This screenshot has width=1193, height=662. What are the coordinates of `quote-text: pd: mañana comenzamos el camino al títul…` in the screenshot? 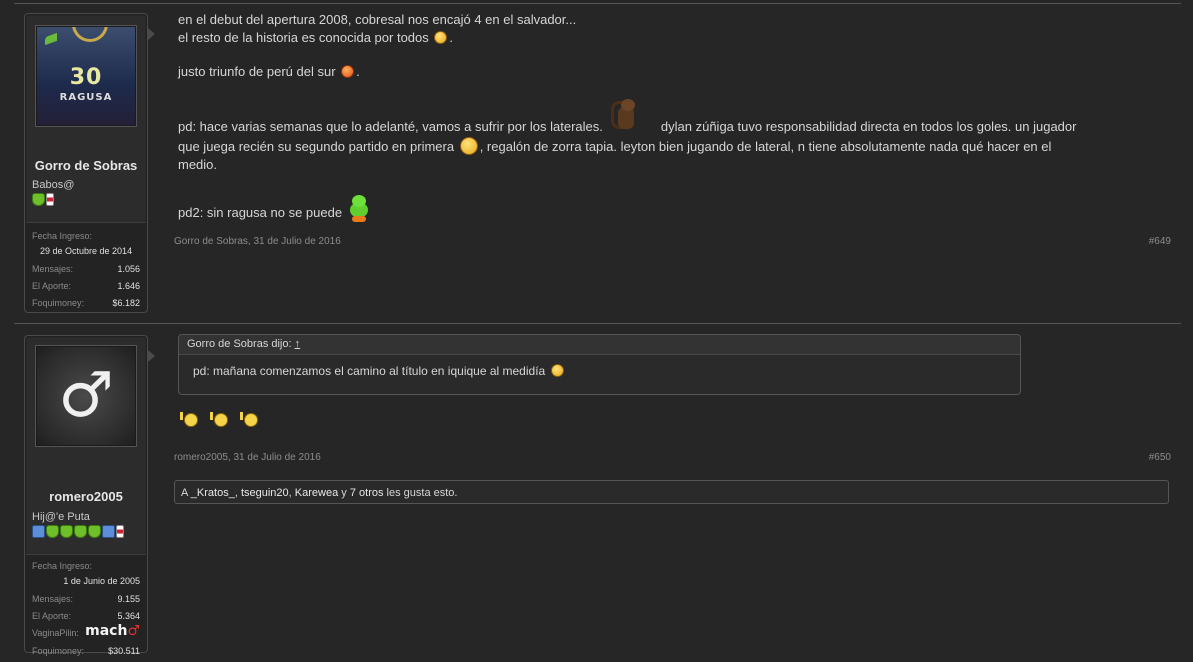 It's located at (599, 366).